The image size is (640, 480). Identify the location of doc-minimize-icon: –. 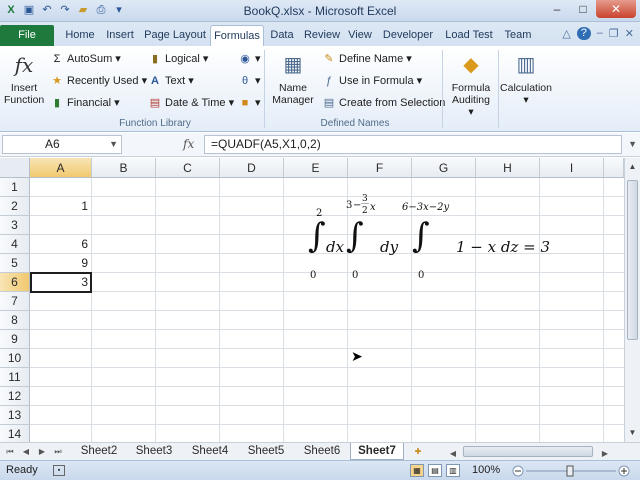
(600, 33).